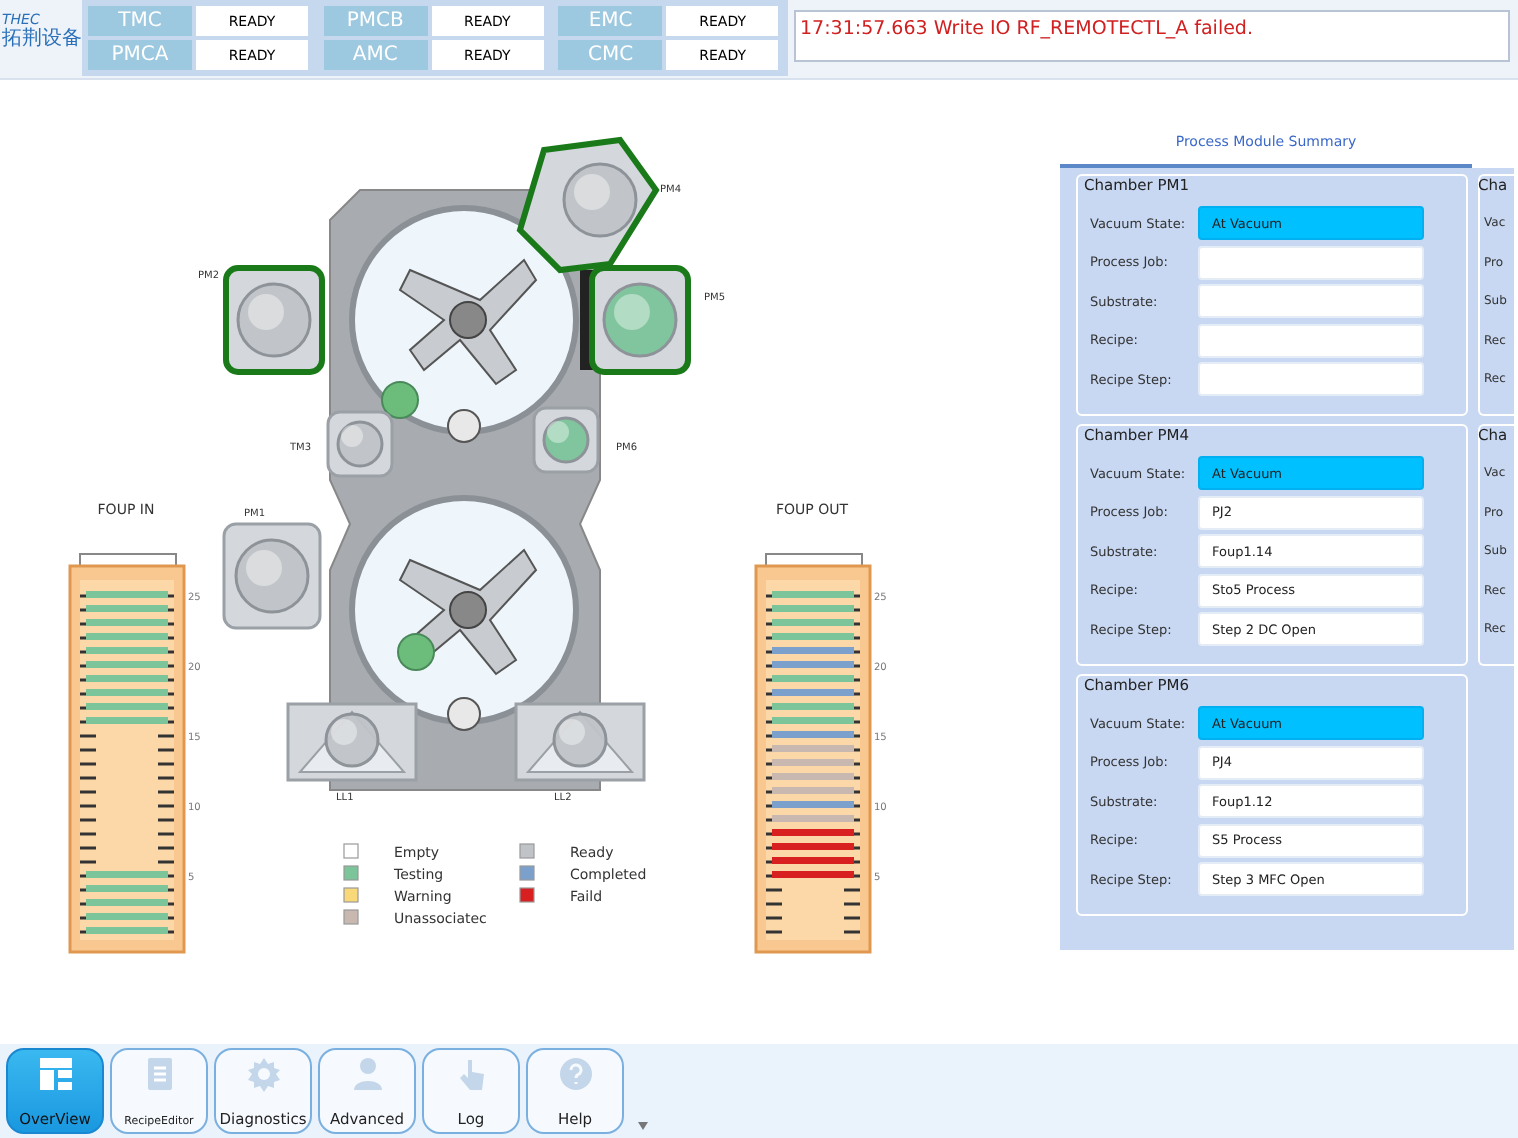 The image size is (1518, 1138). What do you see at coordinates (575, 1074) in the screenshot?
I see `help-icon` at bounding box center [575, 1074].